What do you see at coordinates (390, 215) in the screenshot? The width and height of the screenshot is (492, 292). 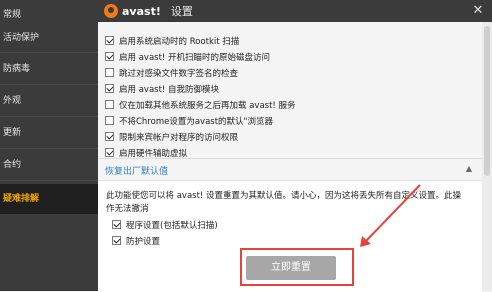 I see `annotation-arrow` at bounding box center [390, 215].